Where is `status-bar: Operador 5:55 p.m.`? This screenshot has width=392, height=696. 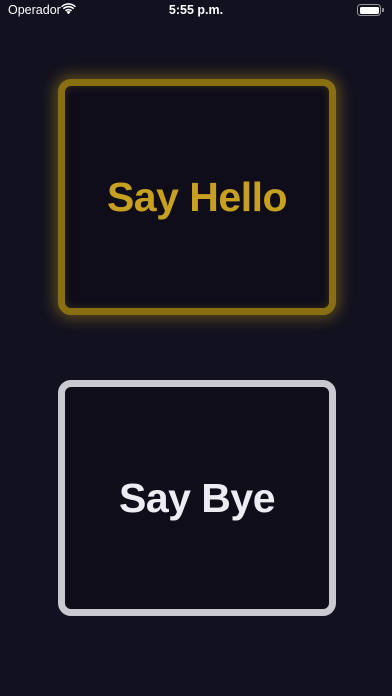
status-bar: Operador 5:55 p.m. is located at coordinates (196, 11).